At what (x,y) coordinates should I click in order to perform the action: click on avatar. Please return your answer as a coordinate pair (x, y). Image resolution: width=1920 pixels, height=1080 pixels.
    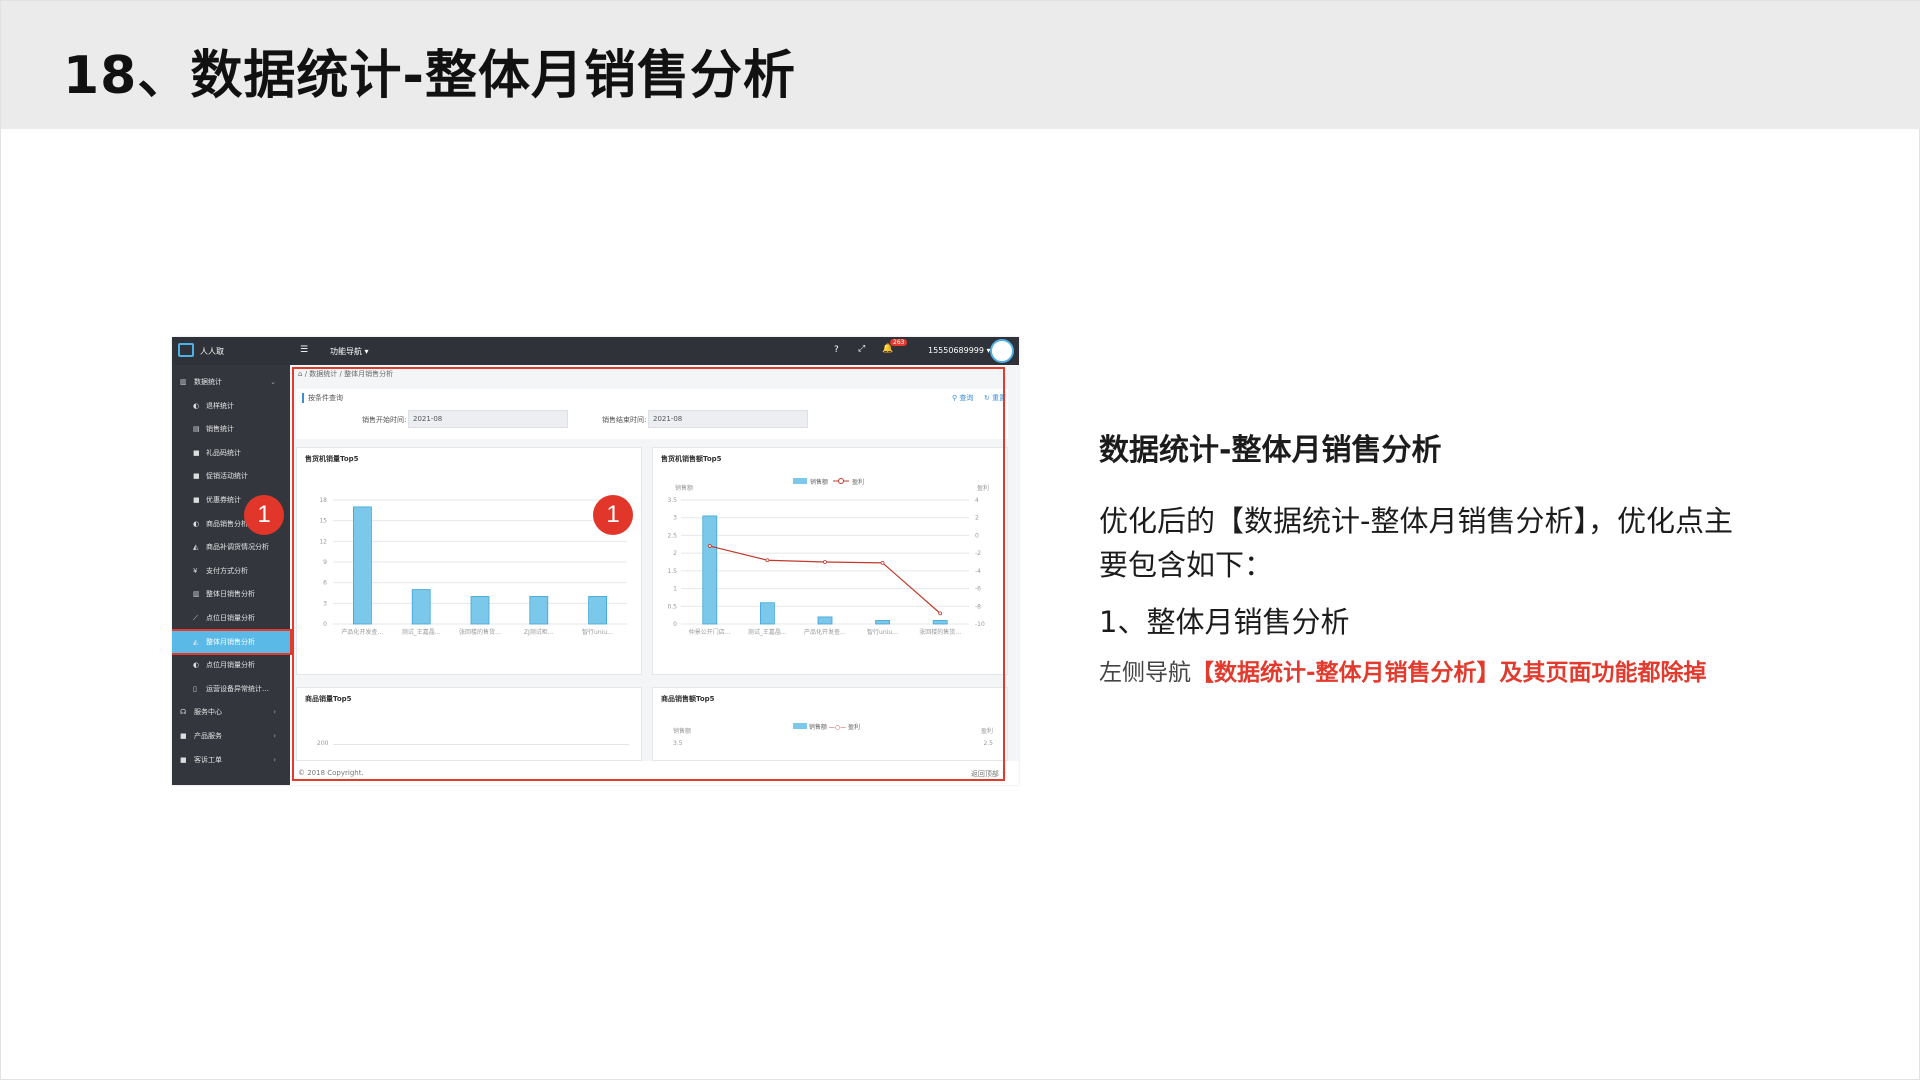
    Looking at the image, I should click on (1002, 351).